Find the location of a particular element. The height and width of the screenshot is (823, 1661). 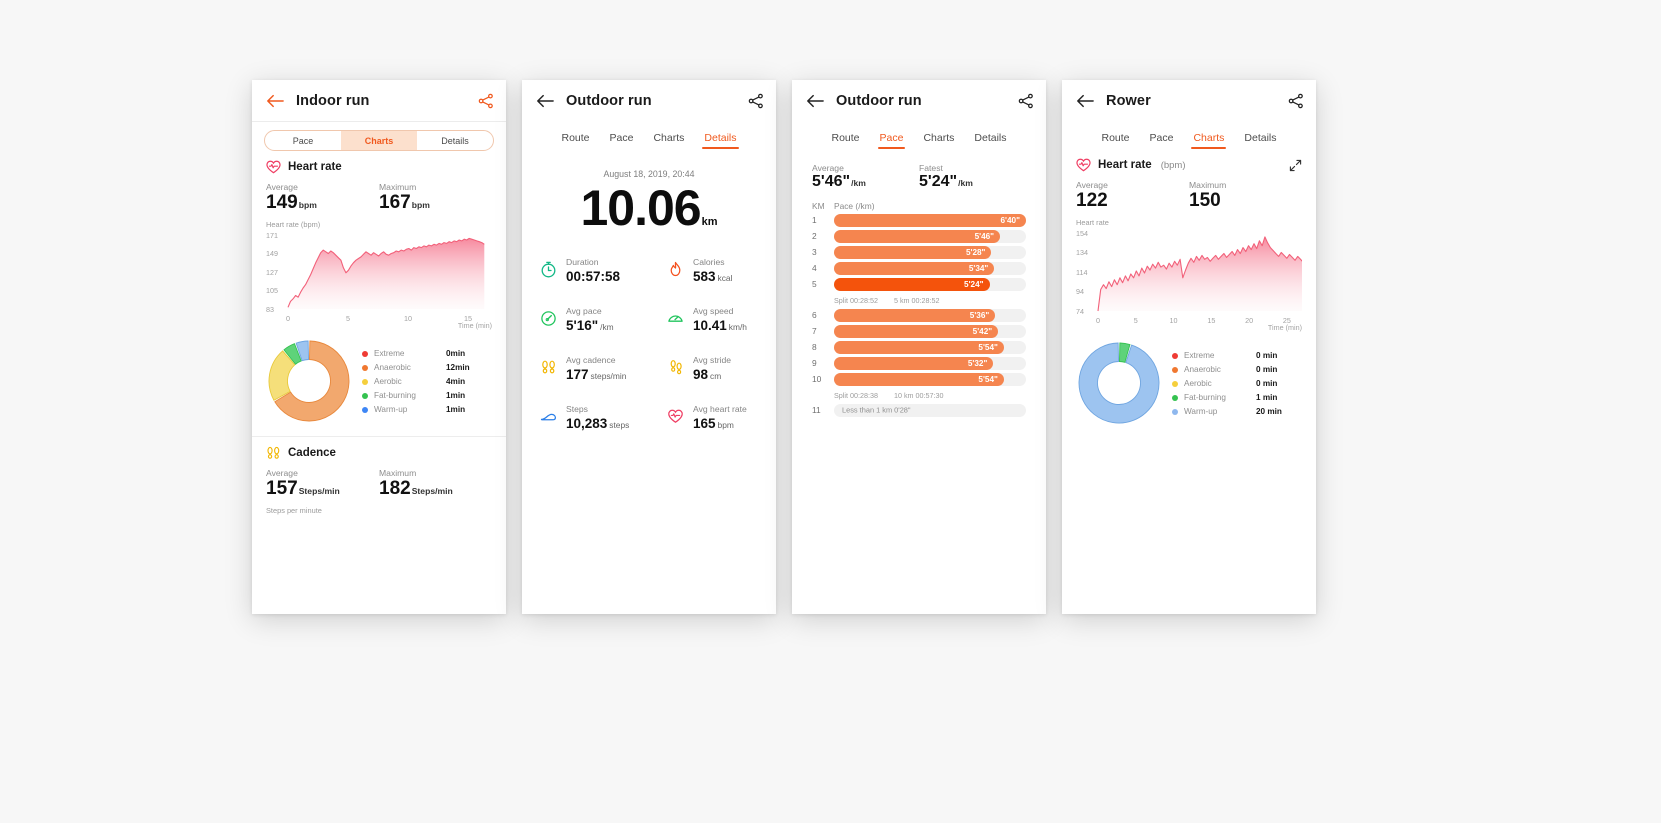

split-row: Split 00:28:52 5 km 00:28:52 is located at coordinates (919, 301).